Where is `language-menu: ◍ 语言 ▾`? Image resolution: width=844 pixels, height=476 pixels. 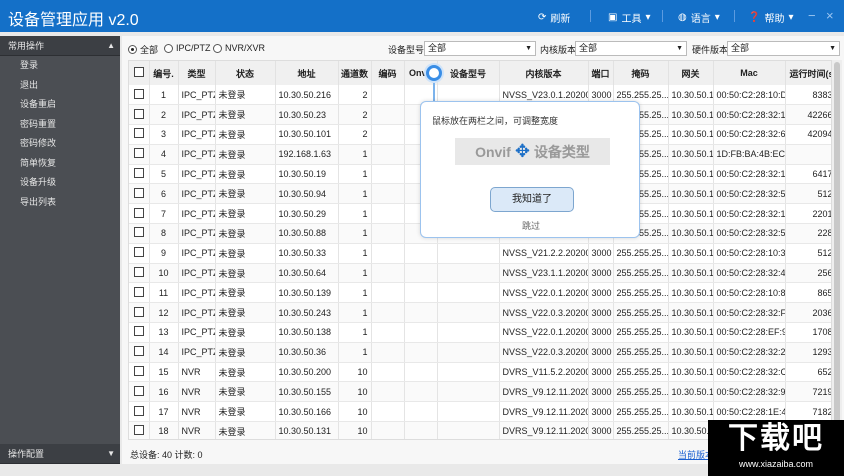
language-menu: ◍ 语言 ▾ is located at coordinates (699, 17).